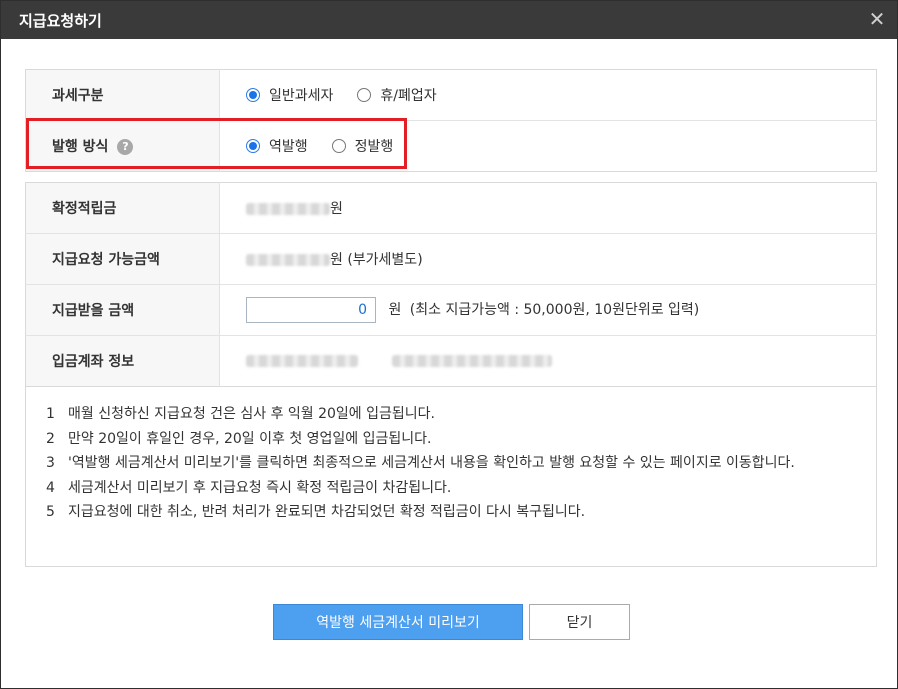 The height and width of the screenshot is (689, 898). What do you see at coordinates (240, 414) in the screenshot?
I see `list-item: 1 매월 신청하신 지급요청 건은 심사 후 익월 20일에 입금됩니다.` at bounding box center [240, 414].